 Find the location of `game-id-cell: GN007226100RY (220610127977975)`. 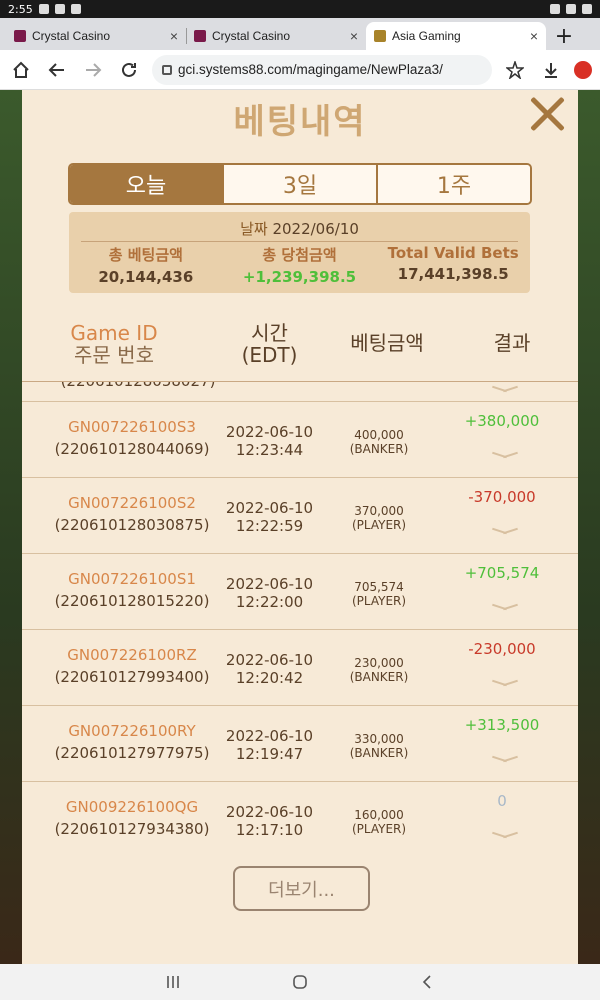

game-id-cell: GN007226100RY (220610127977975) is located at coordinates (132, 742).